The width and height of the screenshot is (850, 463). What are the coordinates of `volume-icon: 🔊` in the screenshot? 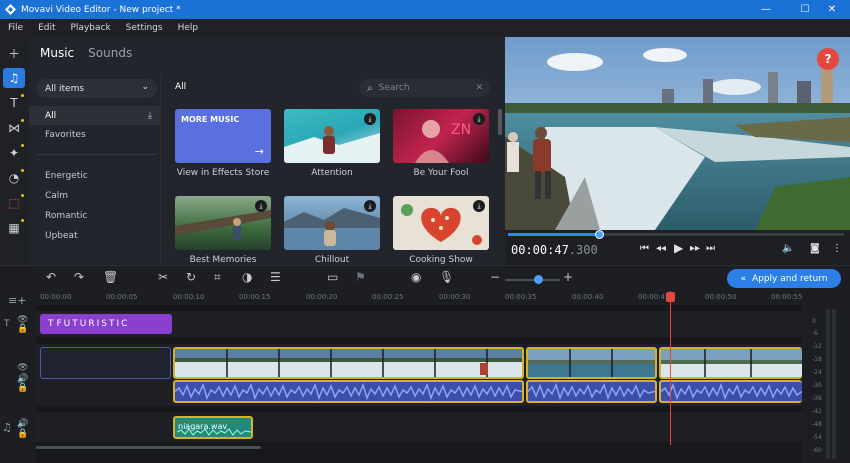 It's located at (22, 424).